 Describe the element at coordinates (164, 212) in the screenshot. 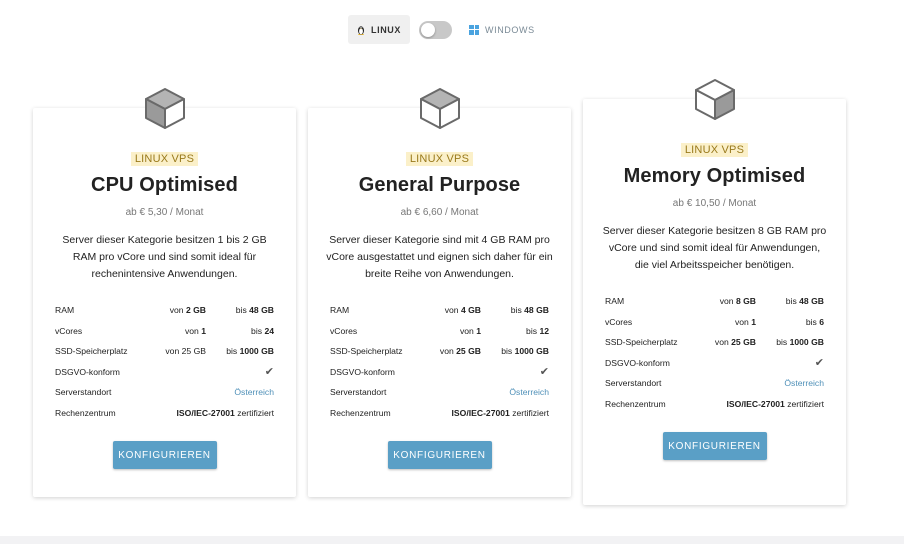

I see `plan-price: ab € 5,30 / Monat` at that location.